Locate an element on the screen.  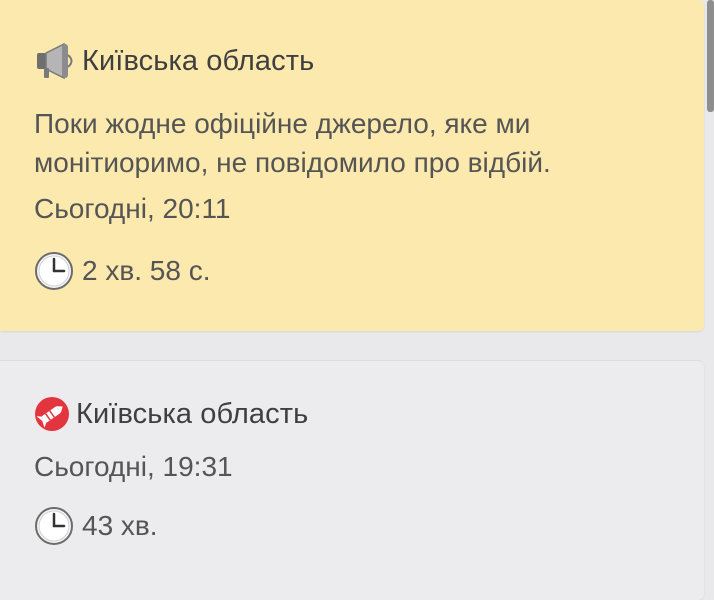
alert-duration: 43 хв. is located at coordinates (120, 525).